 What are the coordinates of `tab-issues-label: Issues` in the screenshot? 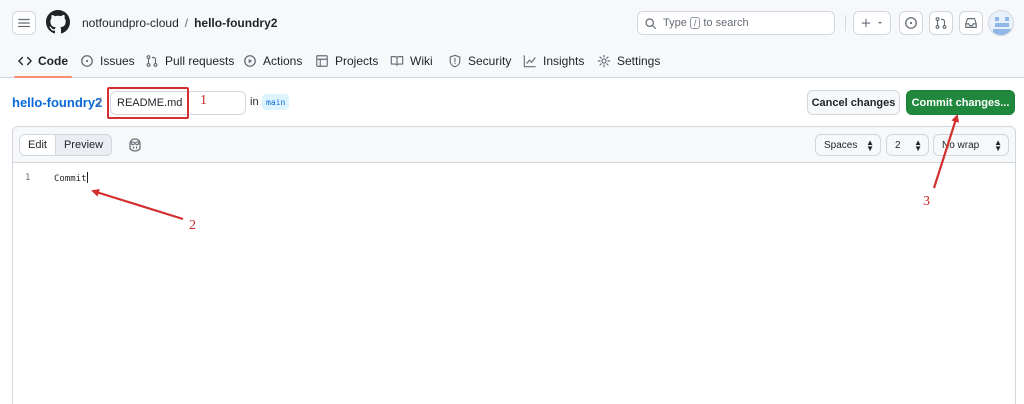 It's located at (117, 61).